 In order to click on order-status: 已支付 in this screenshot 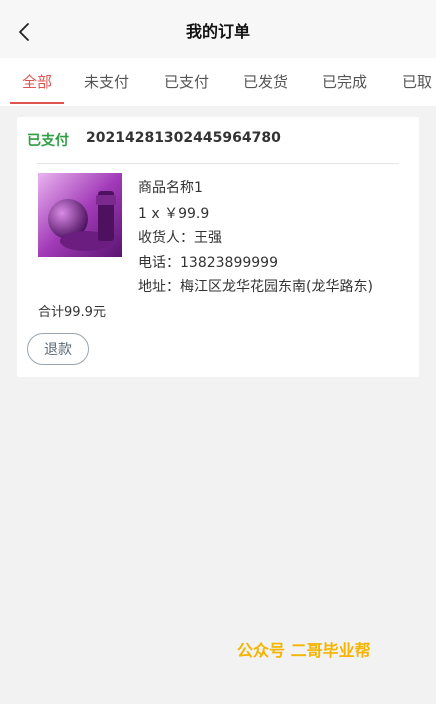, I will do `click(48, 141)`.